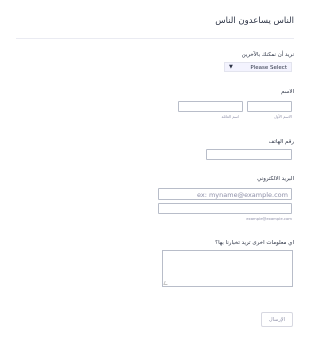 The width and height of the screenshot is (320, 344). I want to click on title-divider, so click(155, 38).